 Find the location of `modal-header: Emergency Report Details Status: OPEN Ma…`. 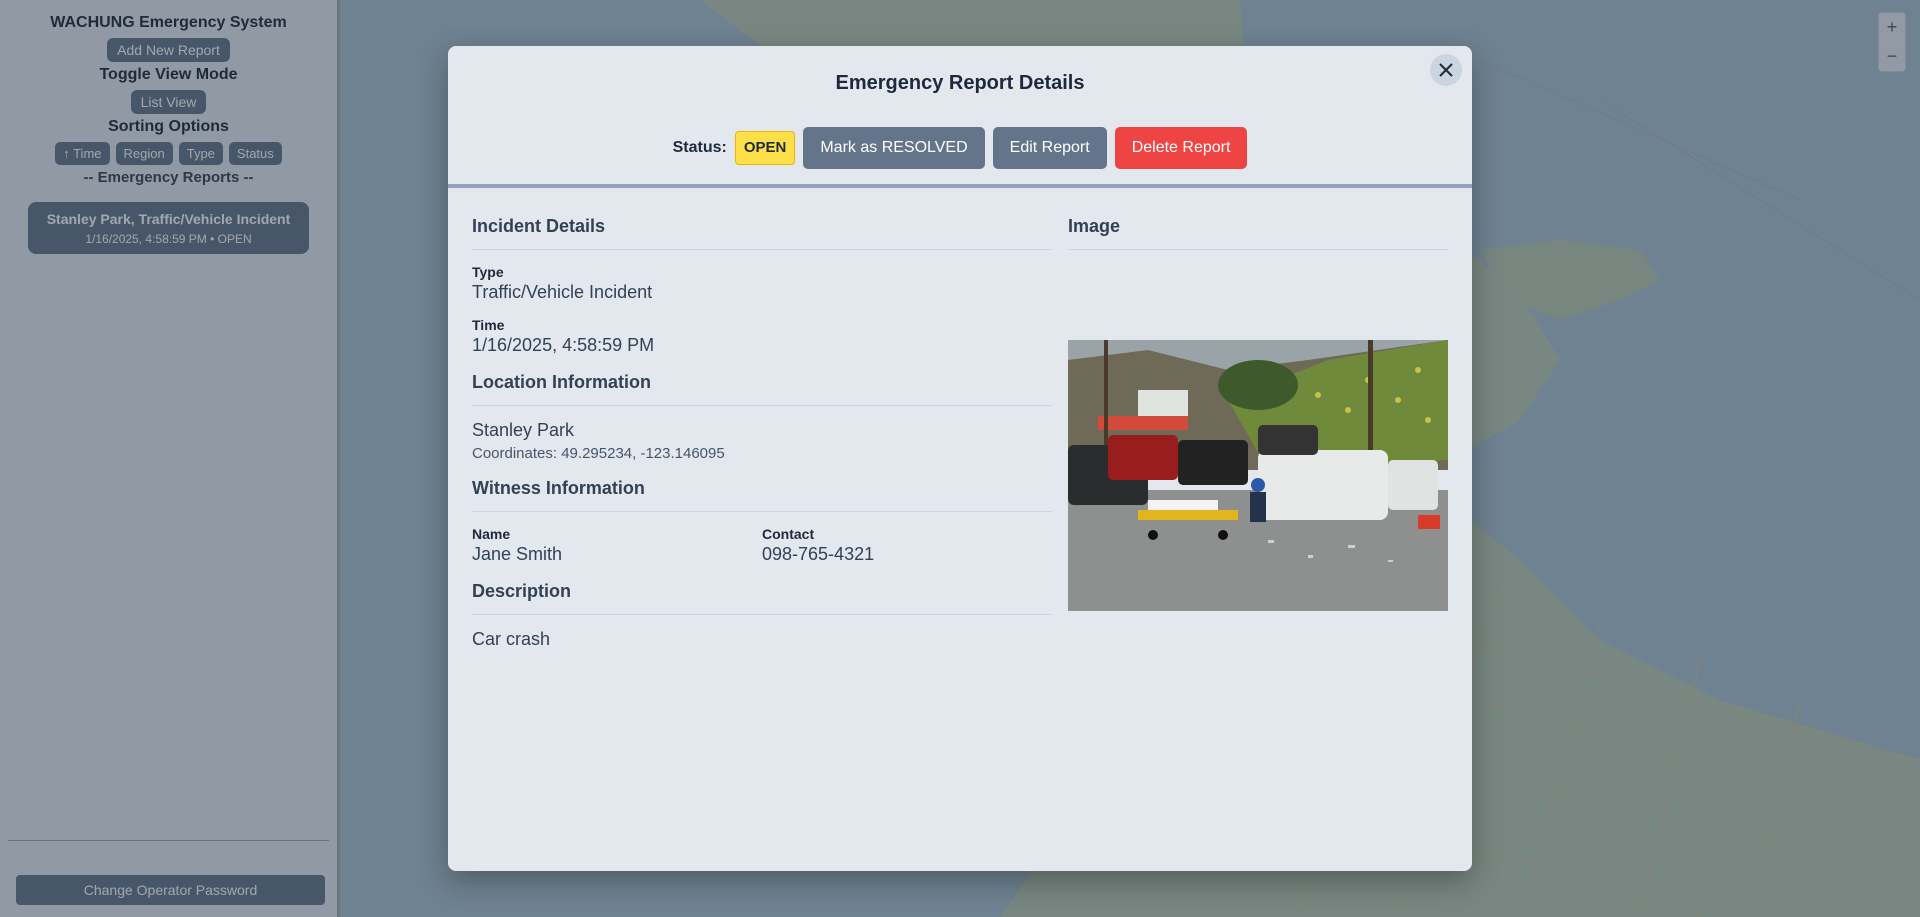

modal-header: Emergency Report Details Status: OPEN Ma… is located at coordinates (960, 117).